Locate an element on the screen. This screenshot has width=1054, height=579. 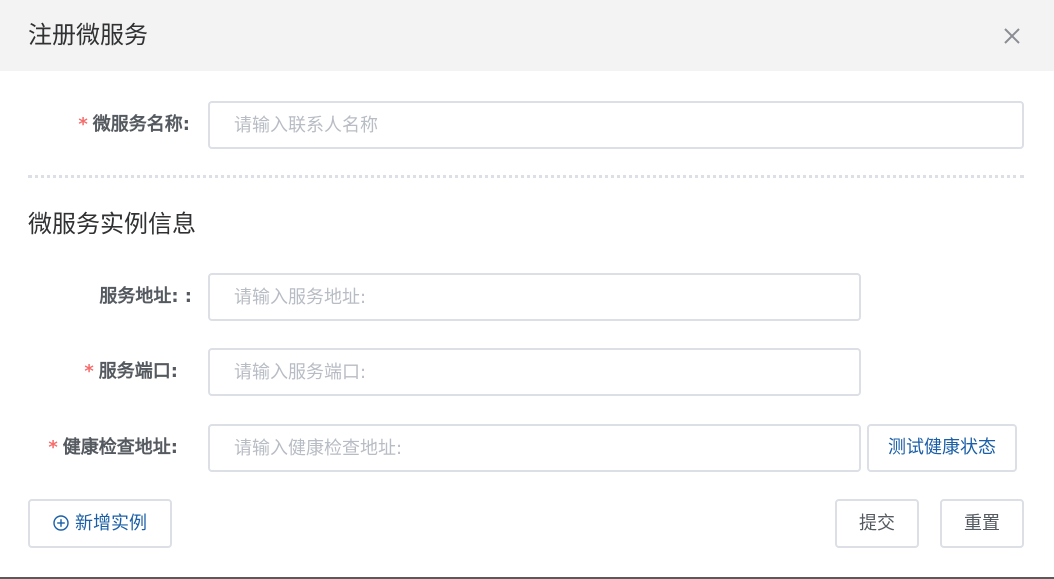
service-address-input is located at coordinates (534, 297).